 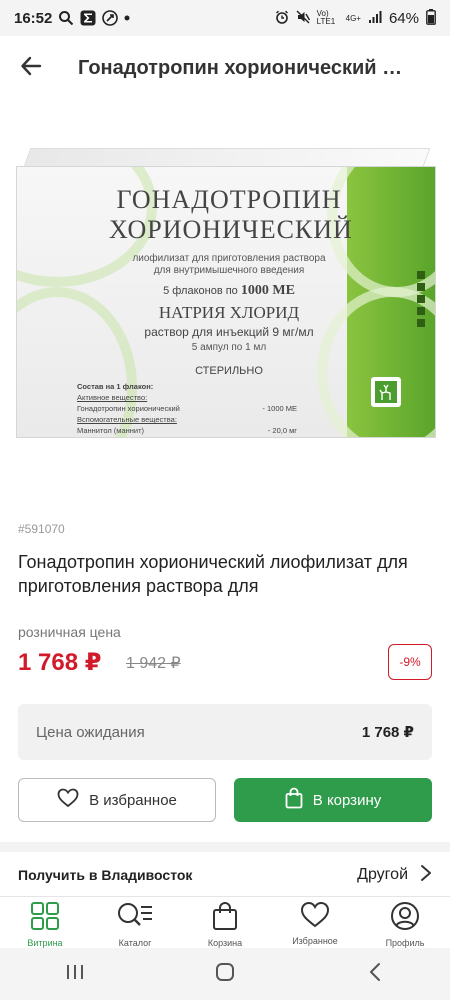 I want to click on sigma-app-icon, so click(x=88, y=18).